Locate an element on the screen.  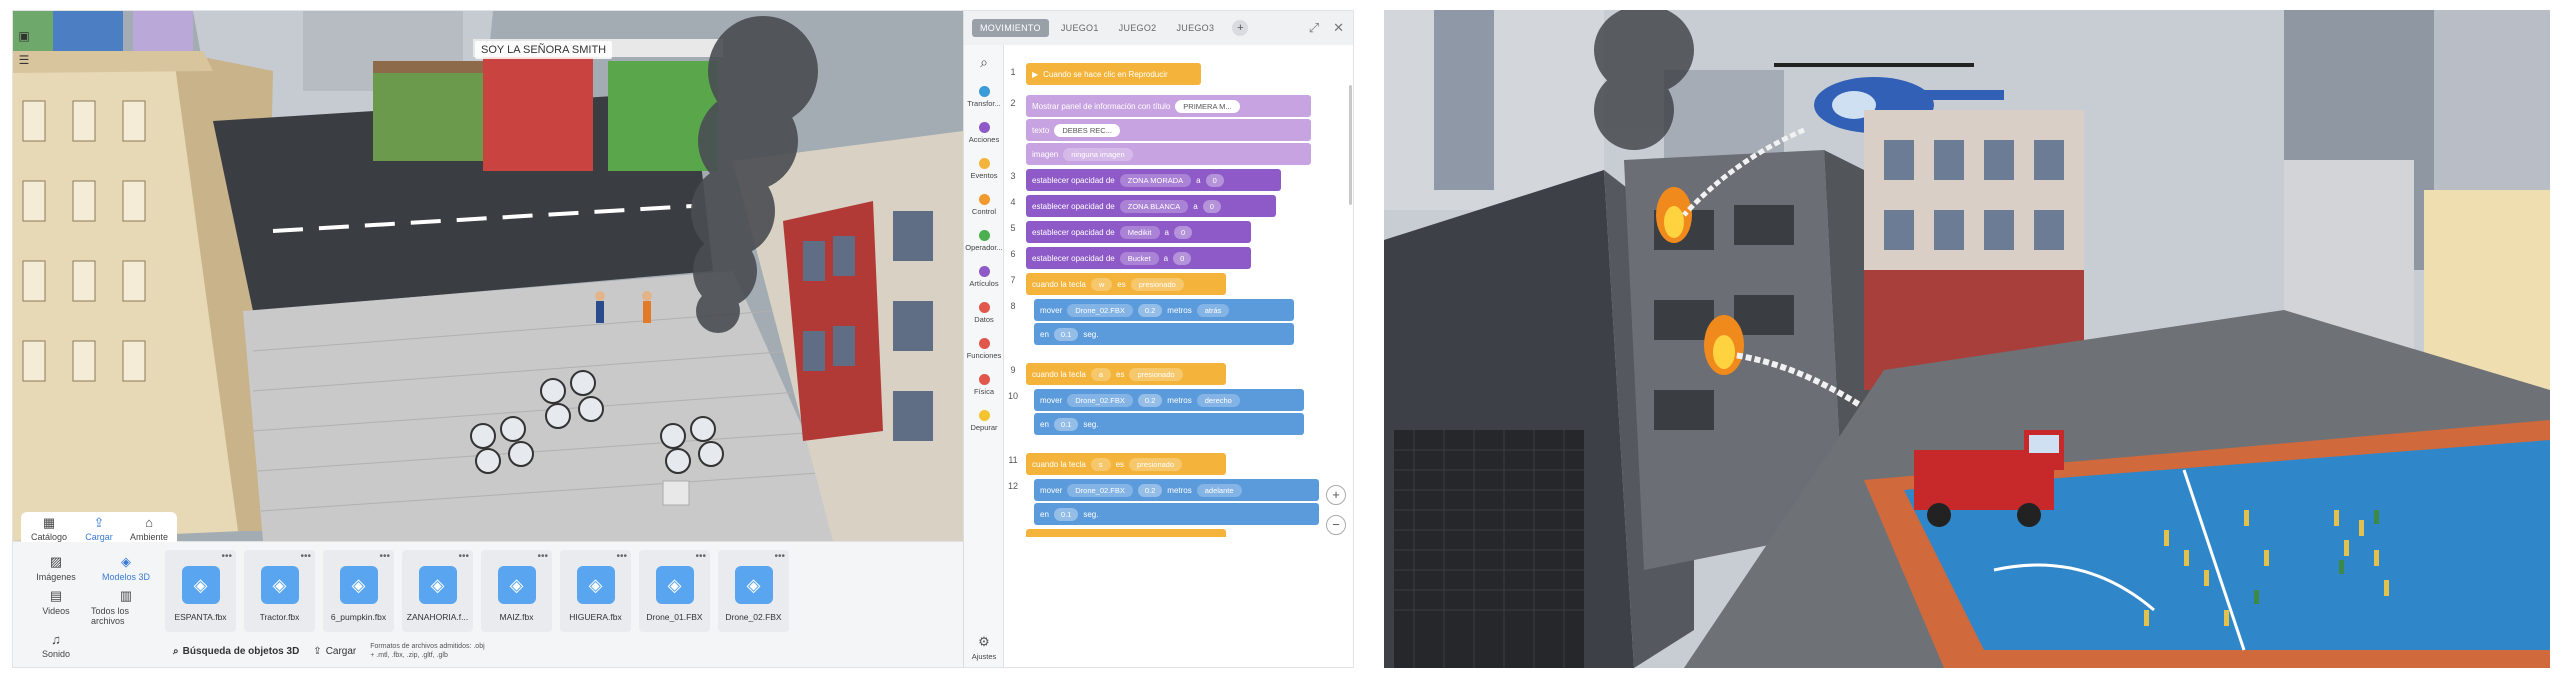
target-dropdown: ZONA MORADA is located at coordinates (1155, 180).